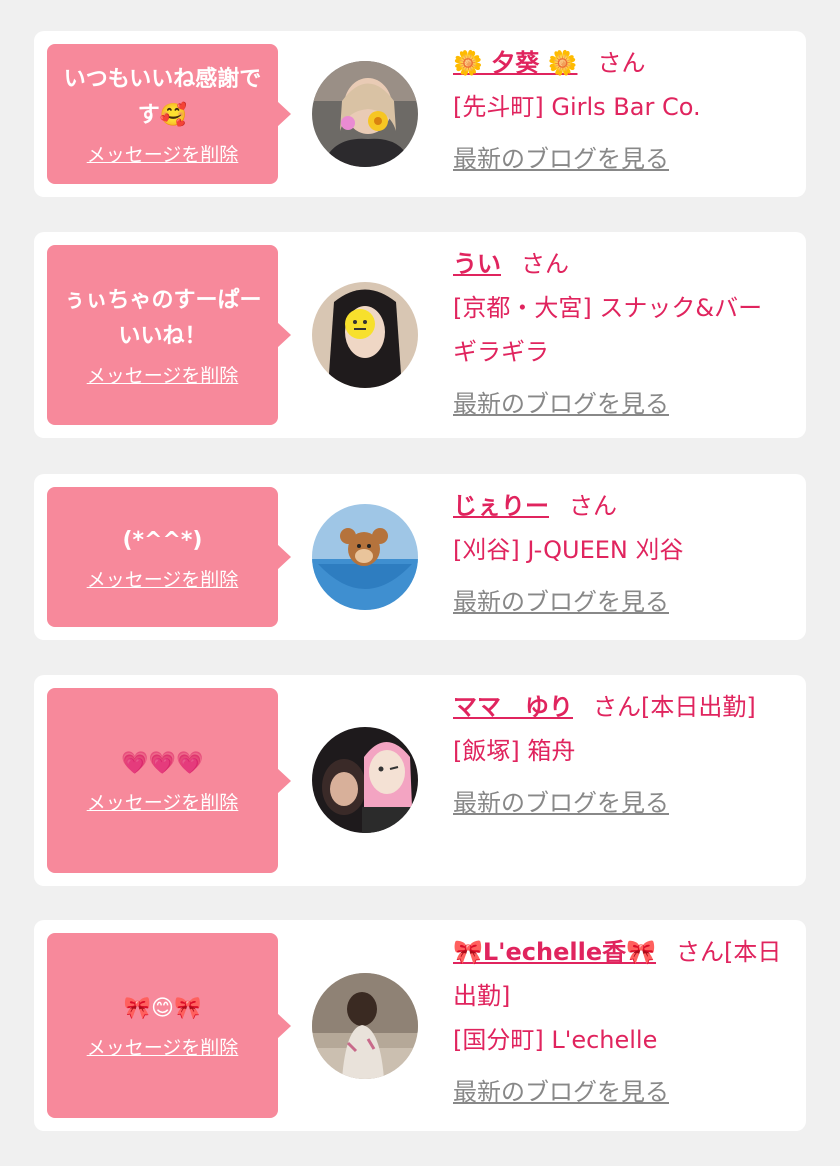 The image size is (840, 1166). I want to click on message-text: 💗💗💗, so click(162, 763).